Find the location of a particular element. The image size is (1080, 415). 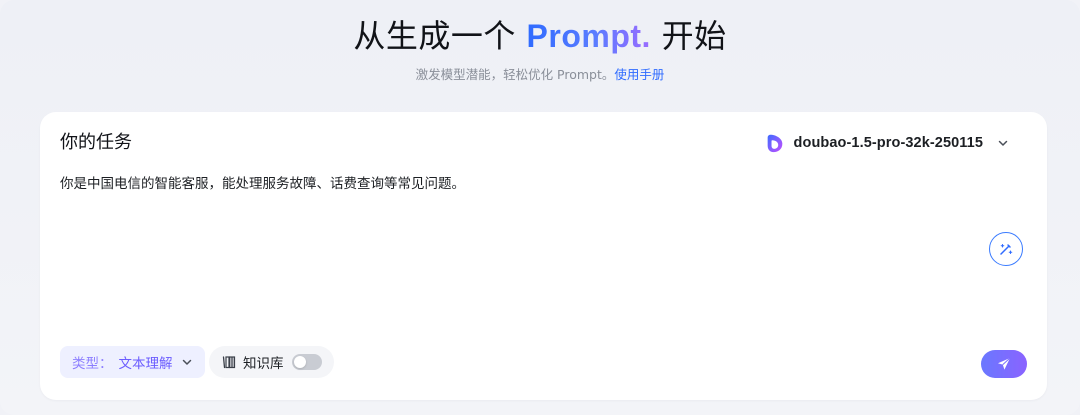

manual-link: 使用手册 is located at coordinates (639, 74).